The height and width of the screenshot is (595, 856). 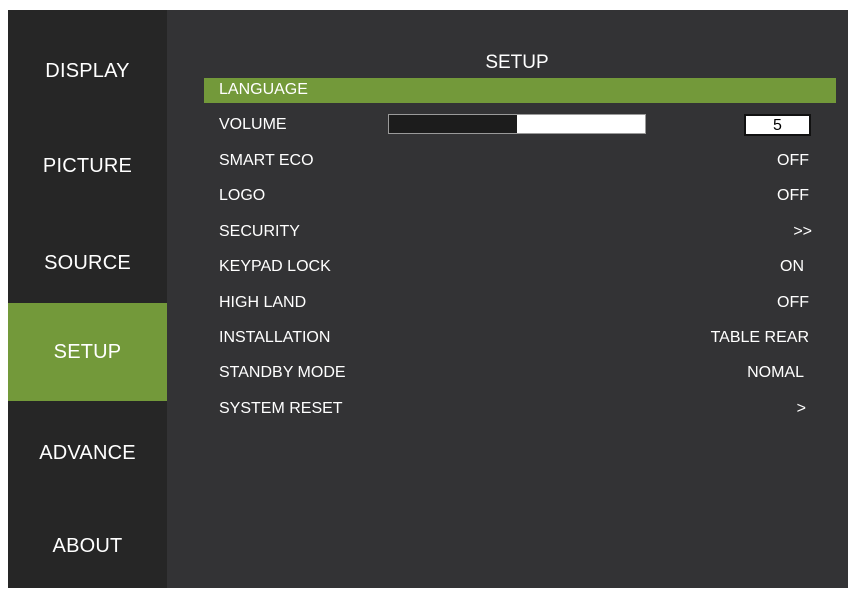 I want to click on menu-row-keypad-lock: KEYPAD LOCK ON, so click(x=520, y=267).